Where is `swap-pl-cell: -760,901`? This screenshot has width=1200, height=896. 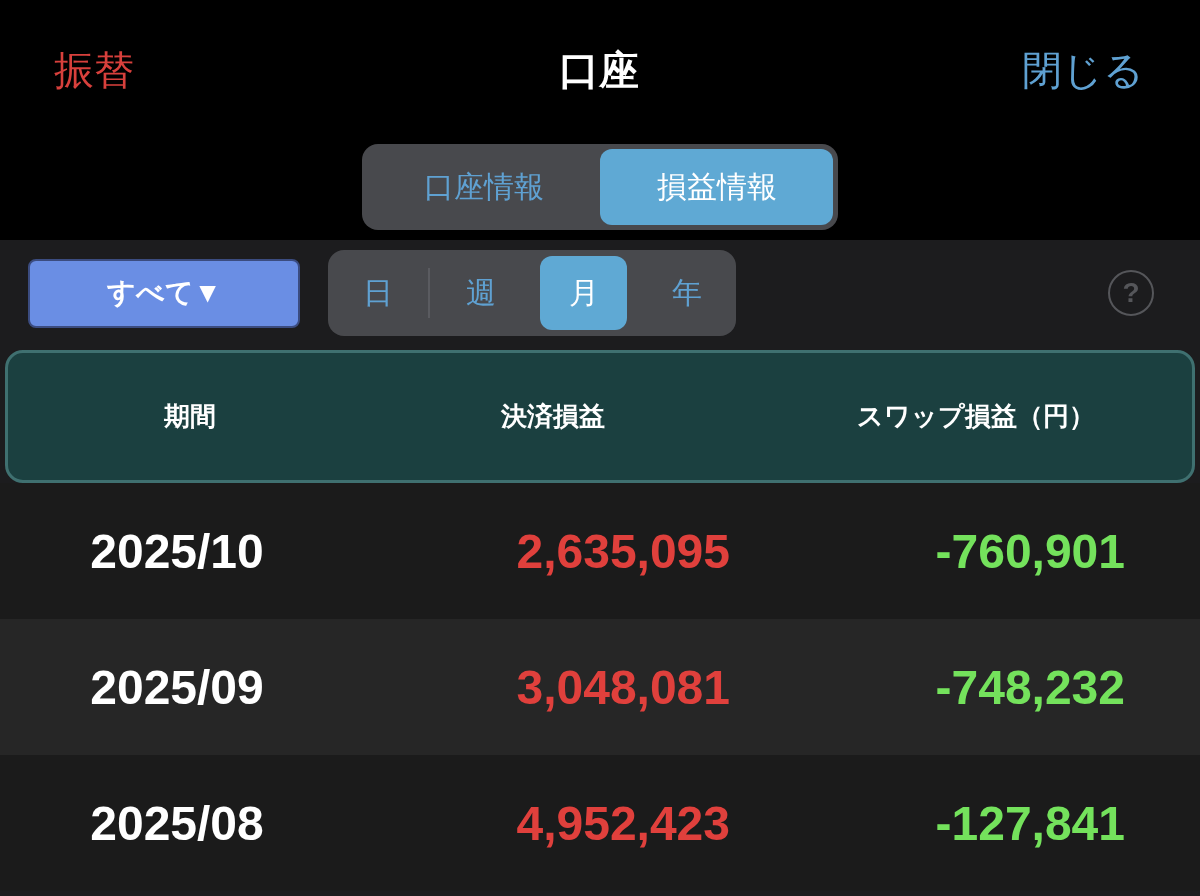 swap-pl-cell: -760,901 is located at coordinates (1030, 551).